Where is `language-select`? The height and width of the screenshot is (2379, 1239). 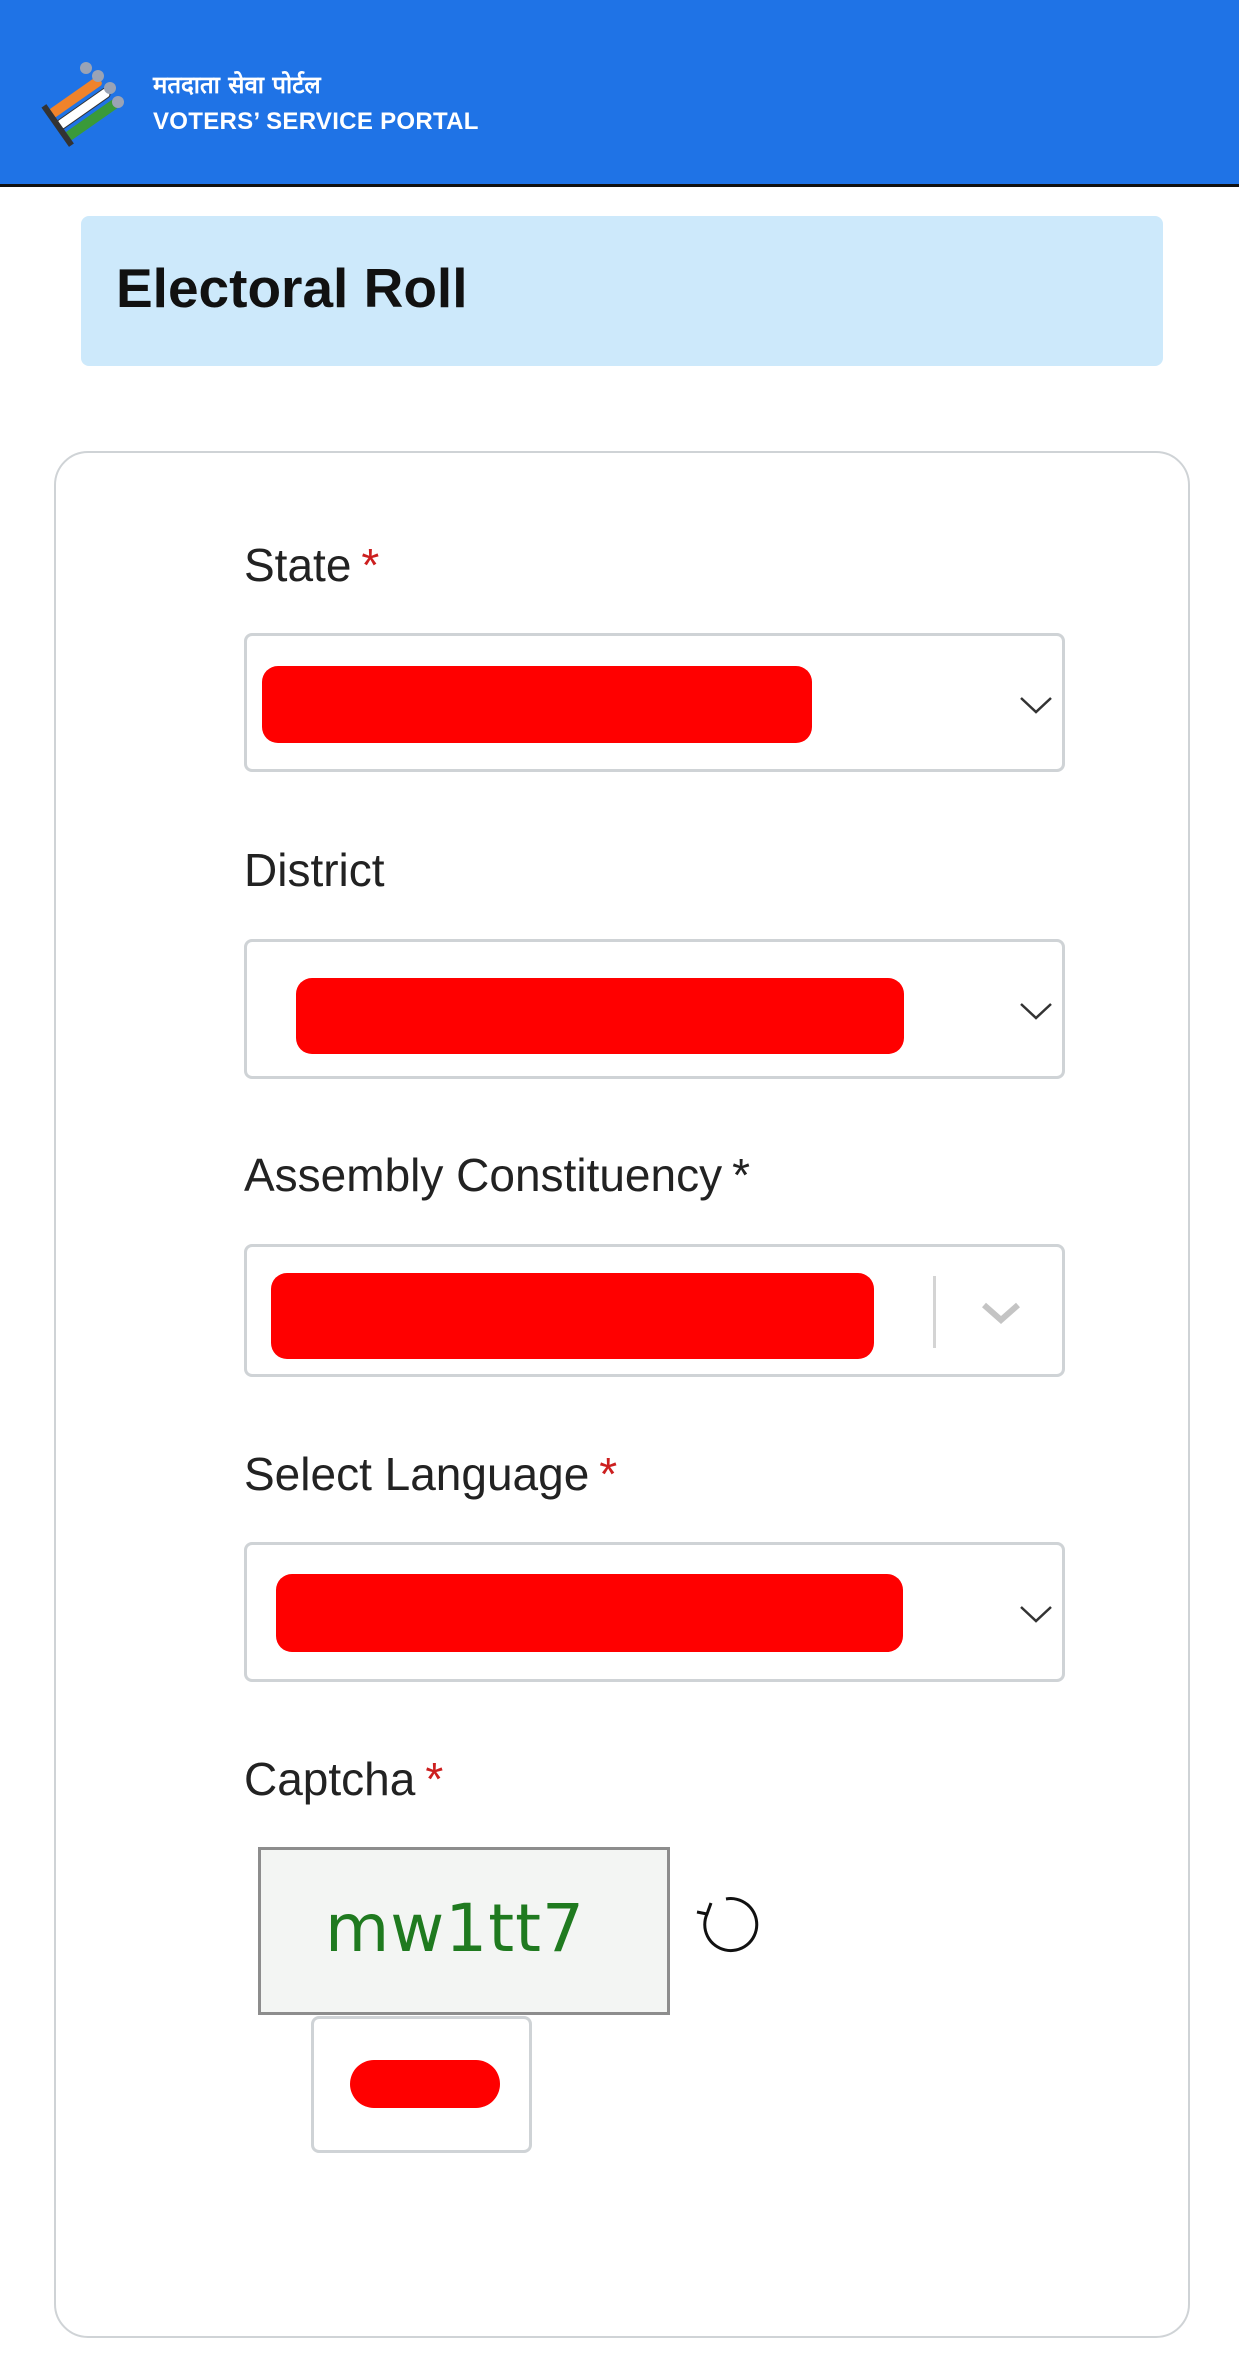 language-select is located at coordinates (654, 1612).